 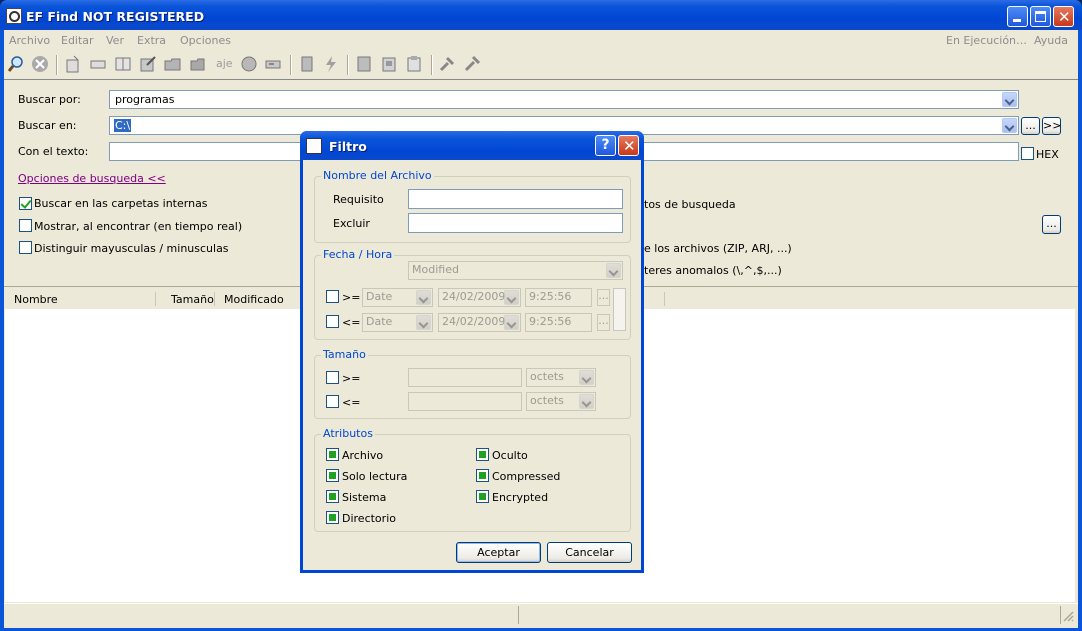 What do you see at coordinates (561, 401) in the screenshot?
I see `size-le-unit: octets` at bounding box center [561, 401].